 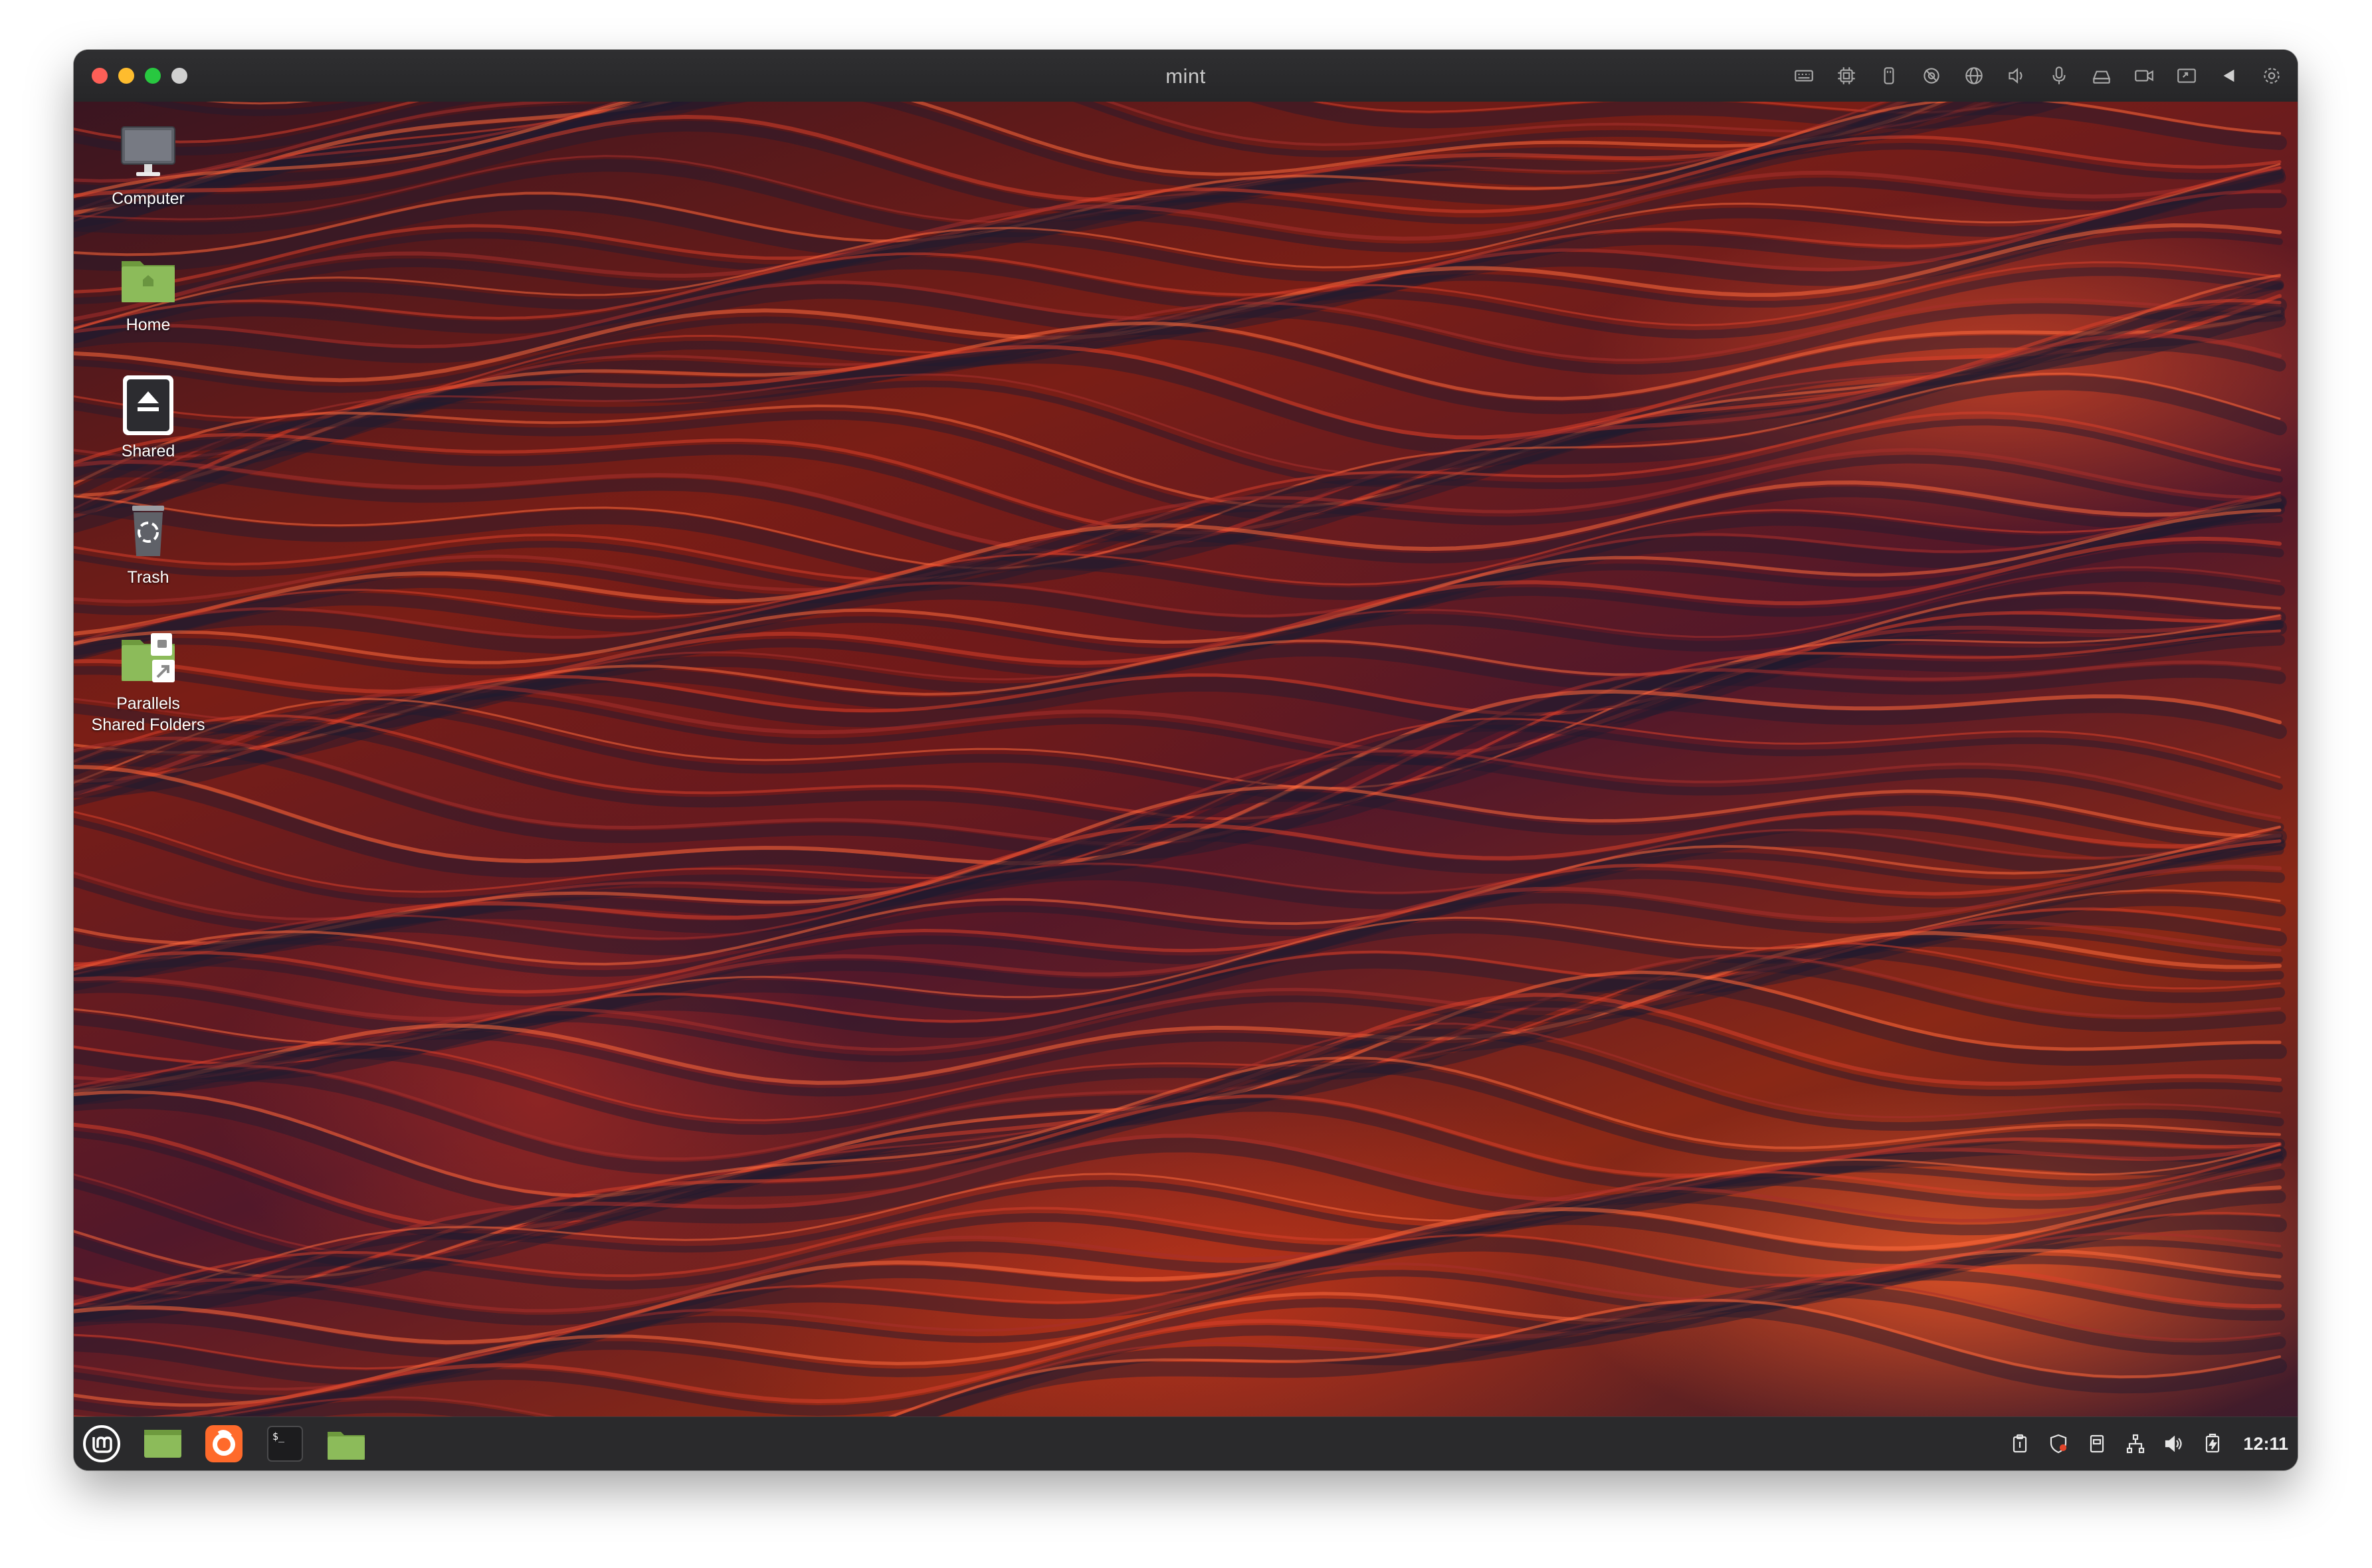 I want to click on microphone-icon, so click(x=2059, y=76).